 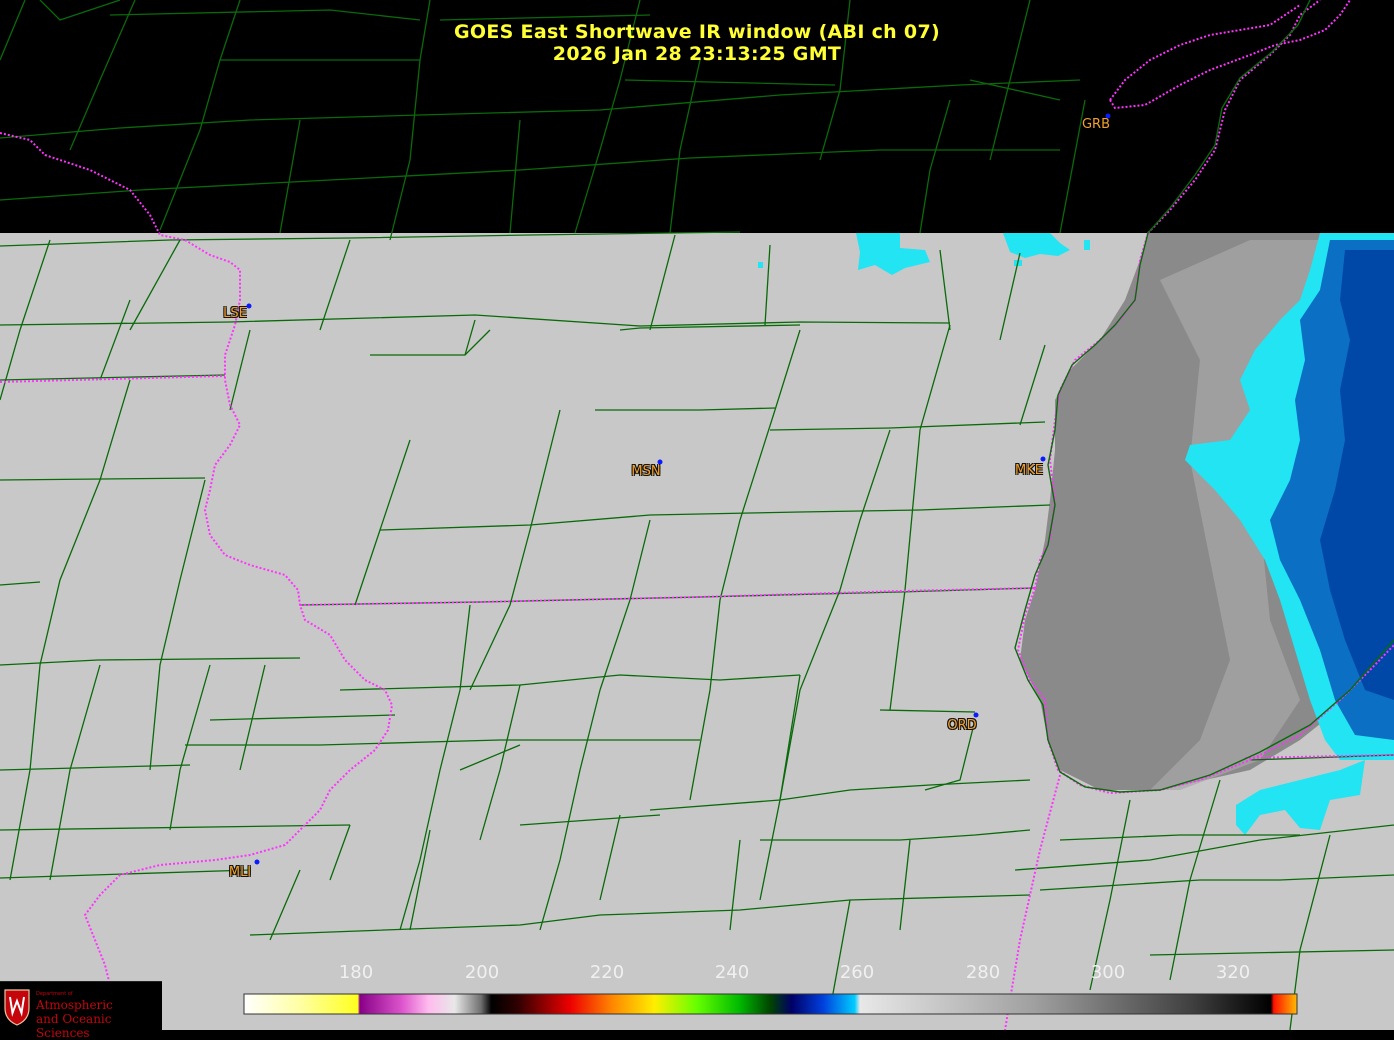 I want to click on station-label-msn: MSN, so click(x=646, y=471).